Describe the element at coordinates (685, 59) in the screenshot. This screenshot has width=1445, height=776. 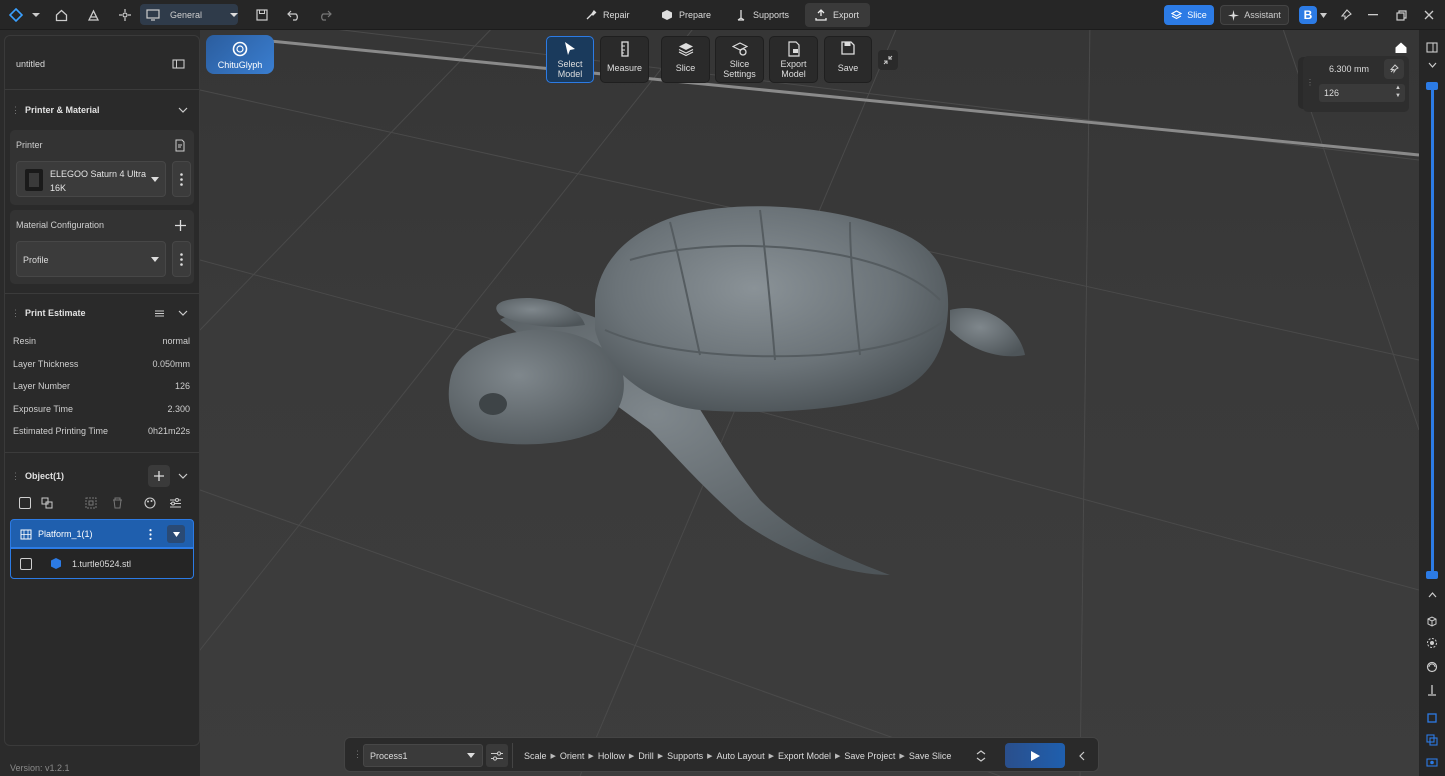
I see `slice-tool-button: Slice` at that location.